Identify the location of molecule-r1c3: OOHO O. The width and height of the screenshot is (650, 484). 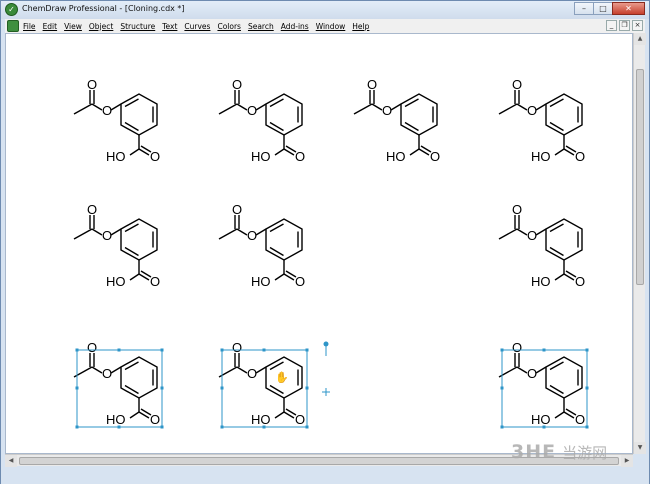
(396, 120).